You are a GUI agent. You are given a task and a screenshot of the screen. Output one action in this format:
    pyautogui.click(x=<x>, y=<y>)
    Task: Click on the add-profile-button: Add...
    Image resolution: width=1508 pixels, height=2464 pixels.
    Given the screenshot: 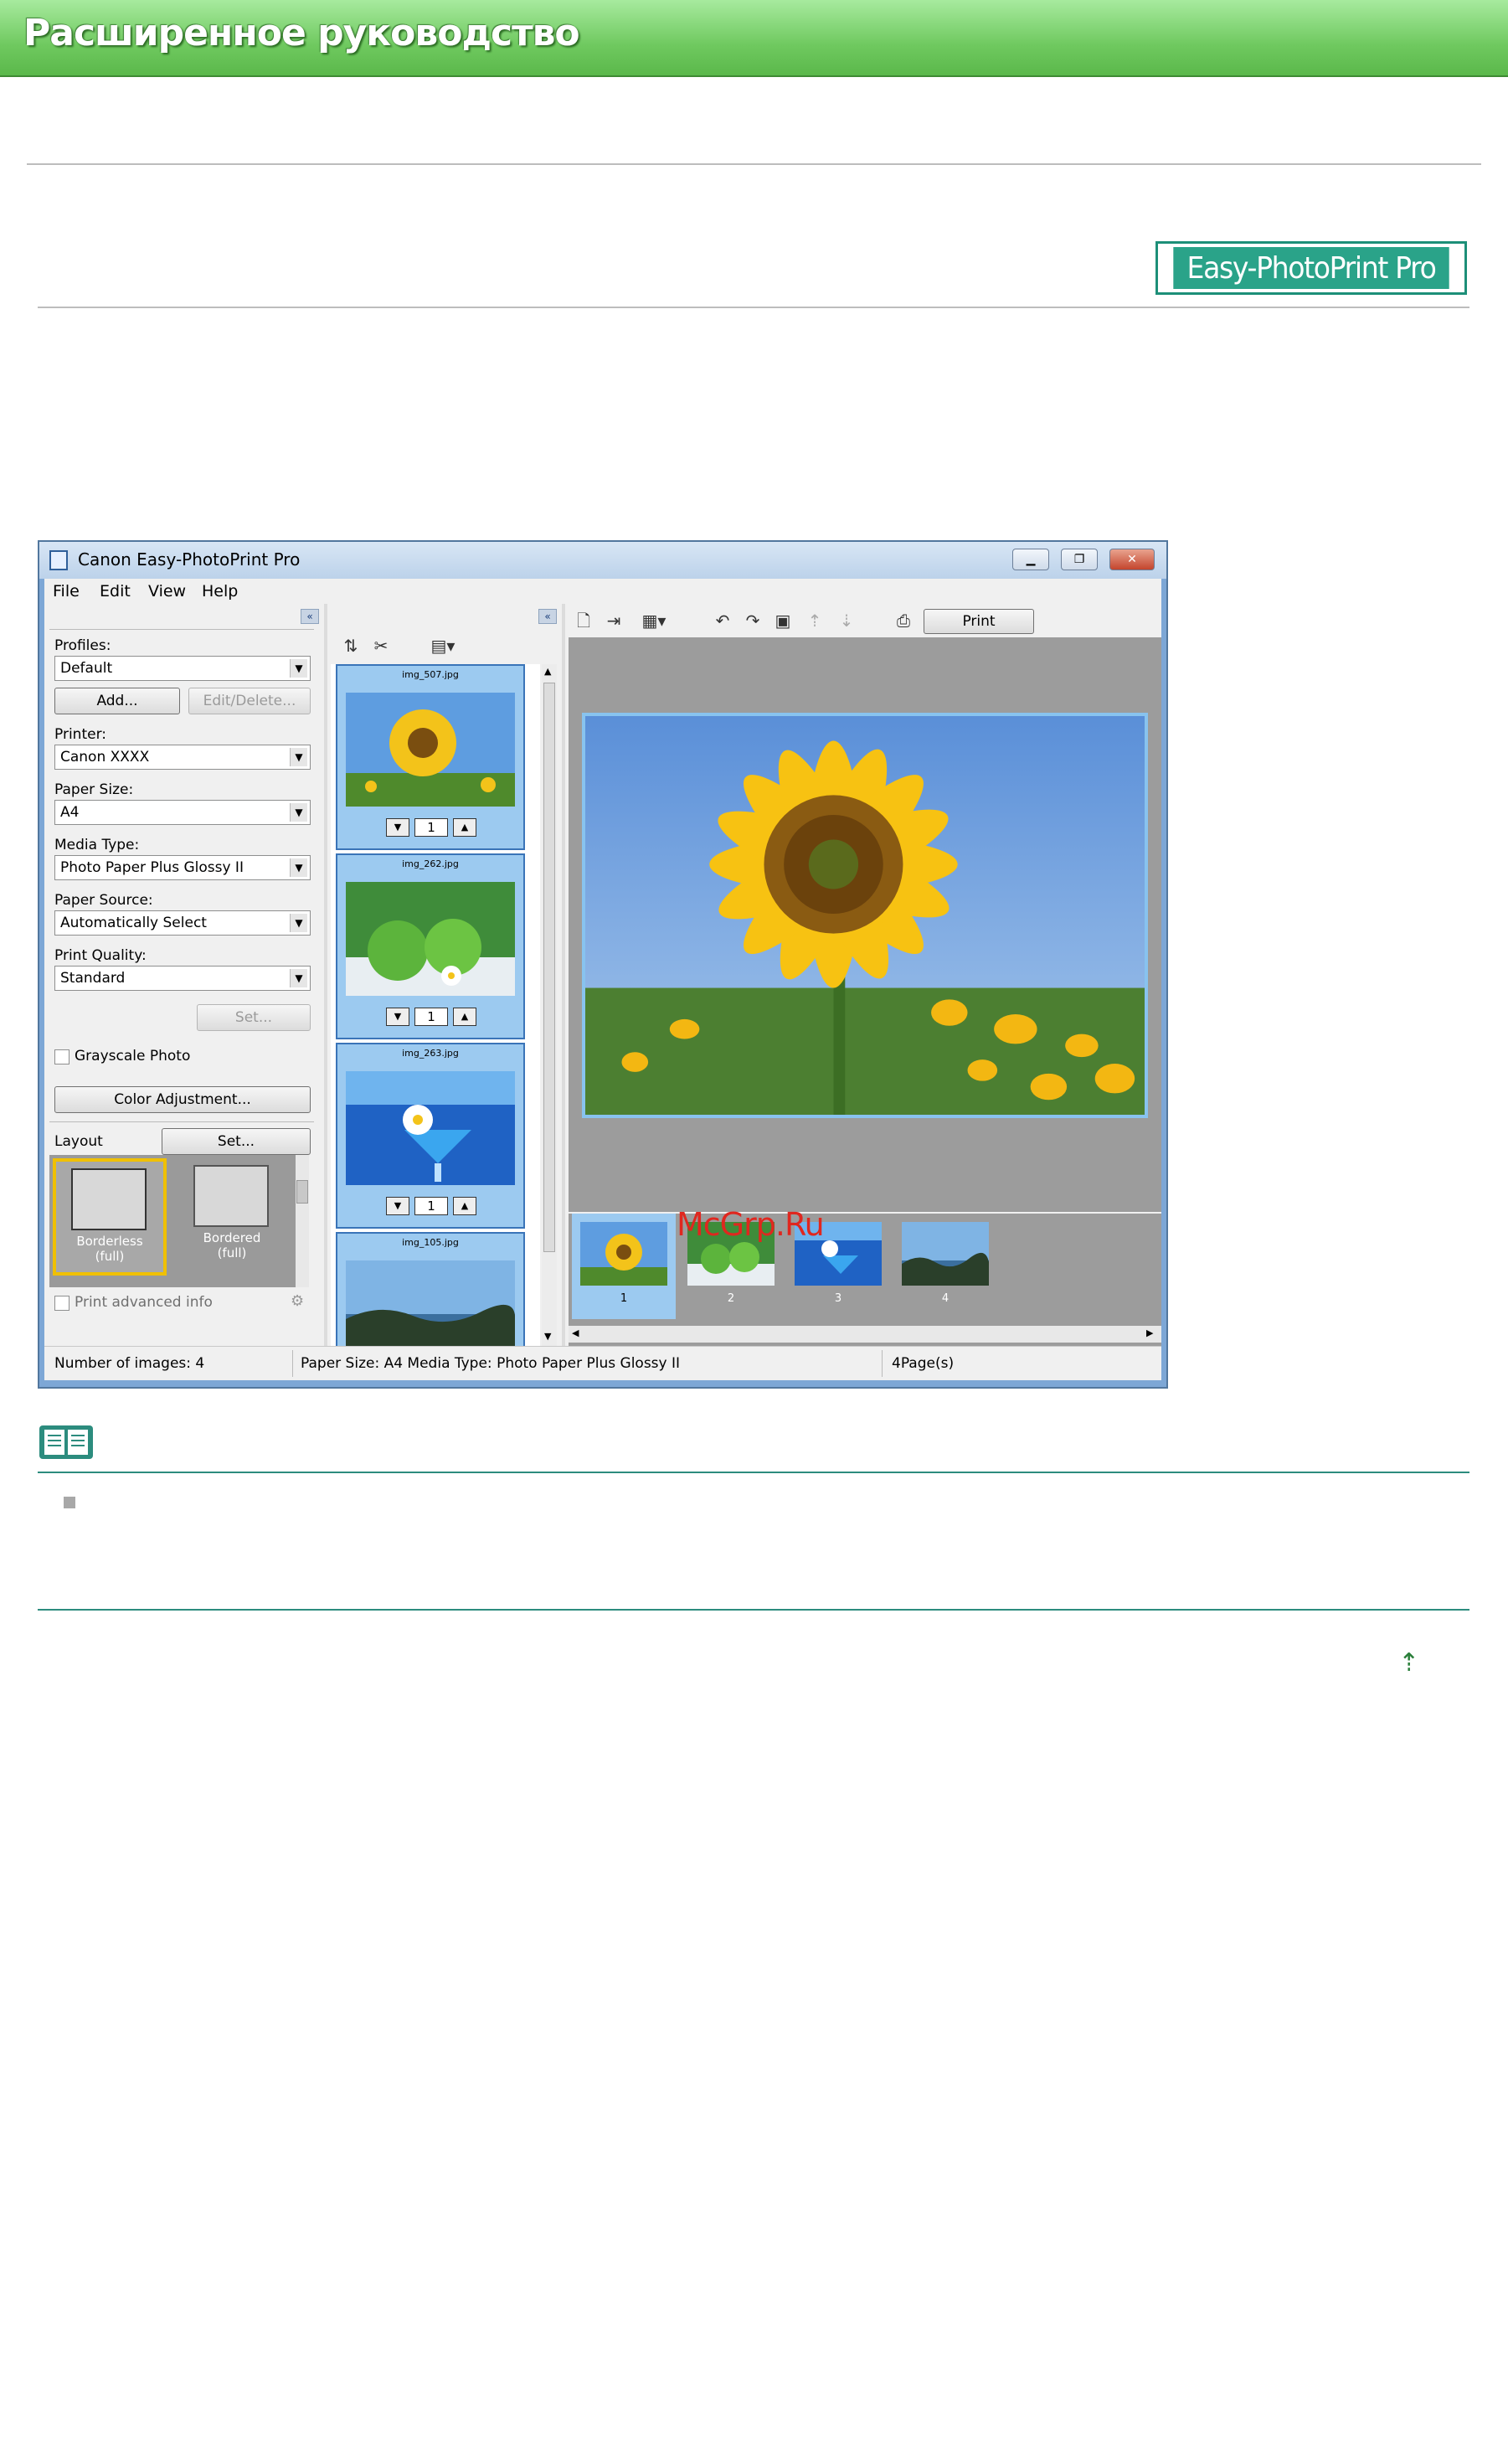 What is the action you would take?
    pyautogui.click(x=117, y=701)
    